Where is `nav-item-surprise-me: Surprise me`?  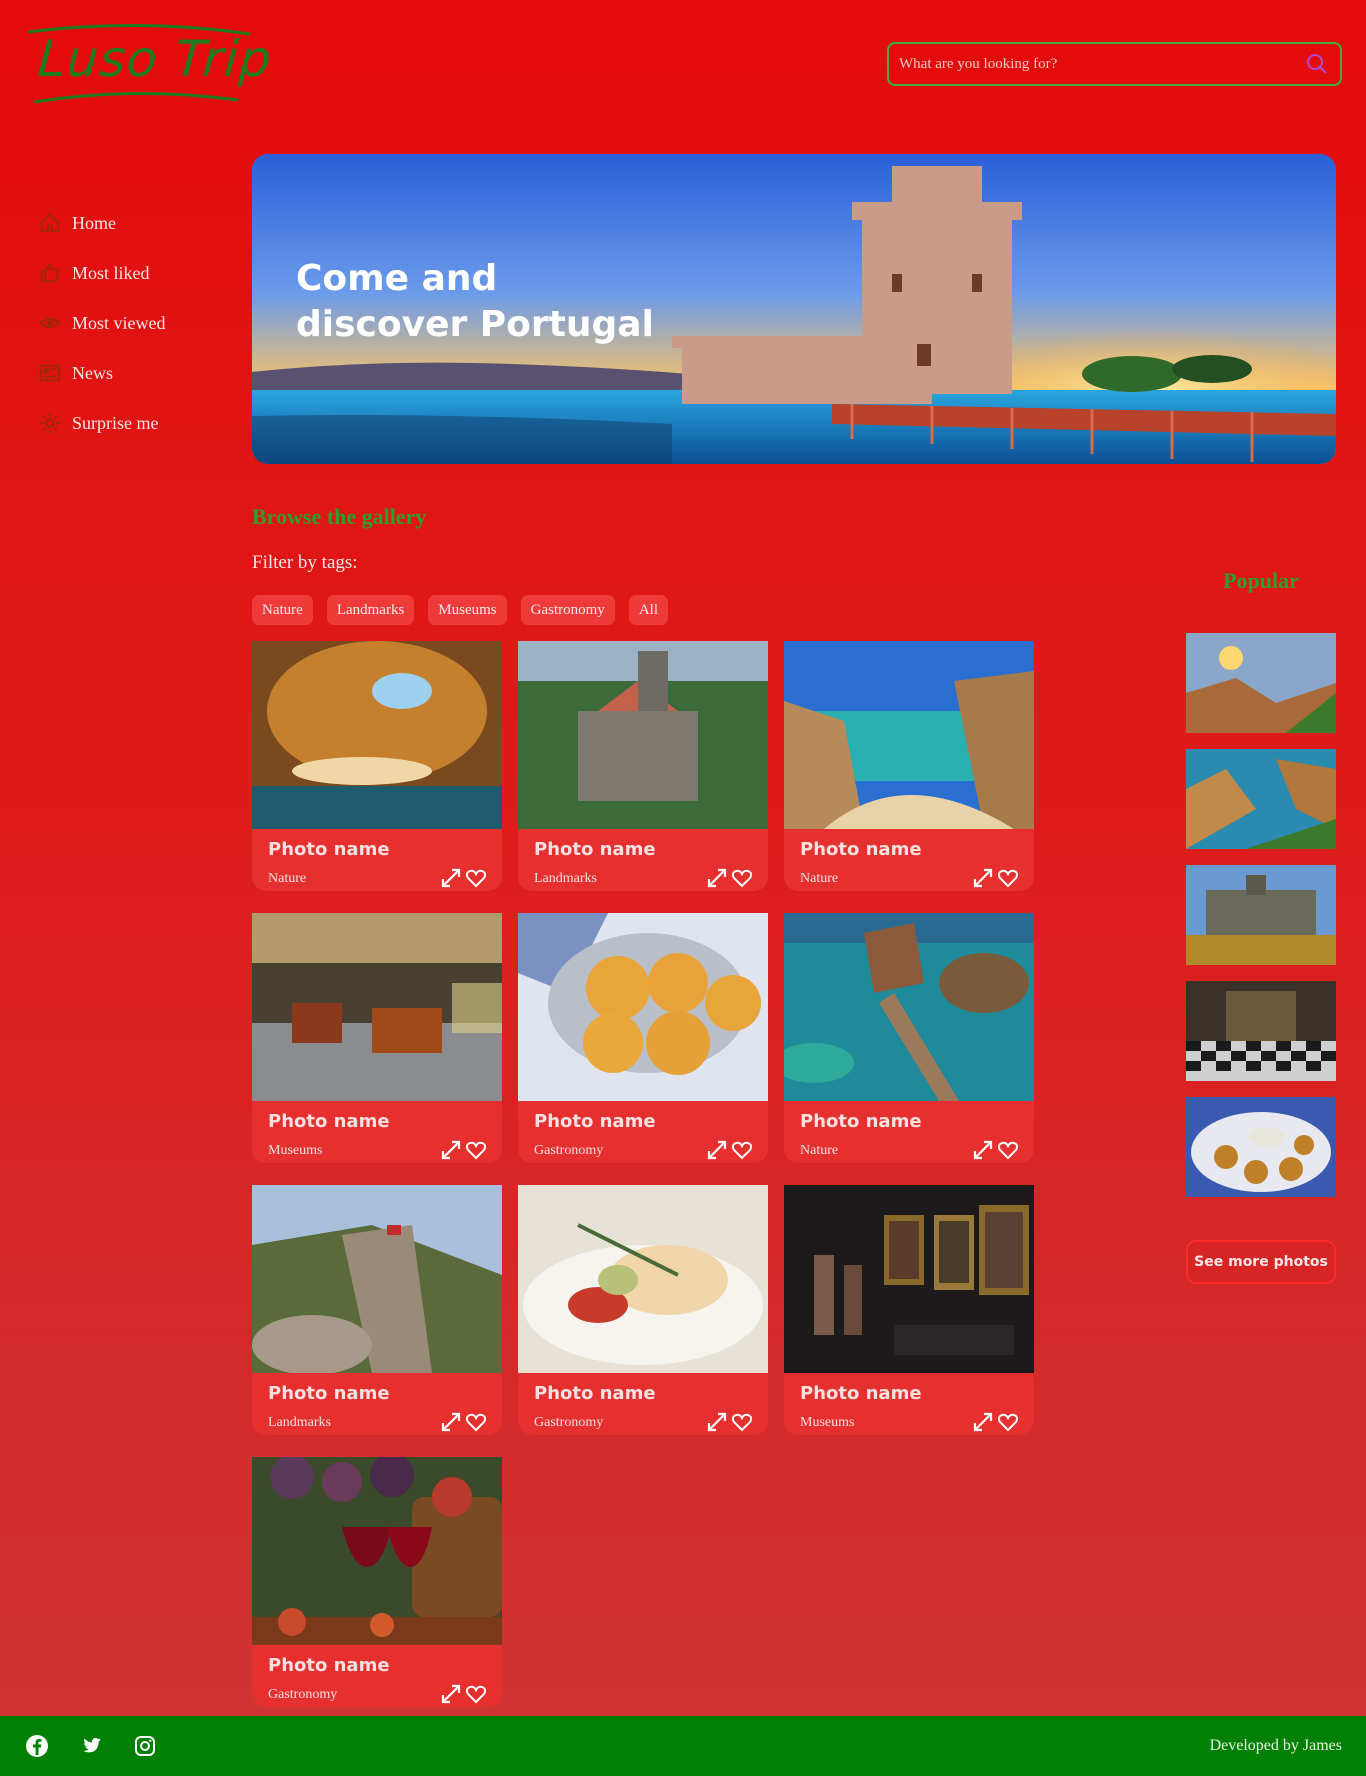
nav-item-surprise-me: Surprise me is located at coordinates (102, 423).